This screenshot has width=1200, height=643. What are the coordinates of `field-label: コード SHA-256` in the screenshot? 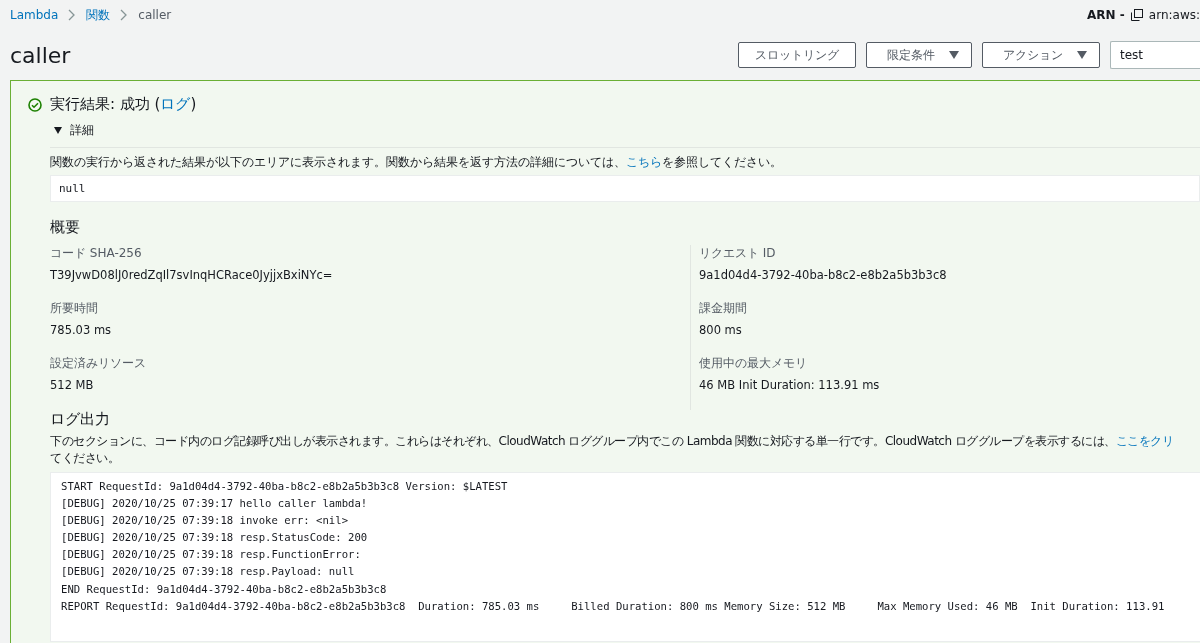 It's located at (96, 253).